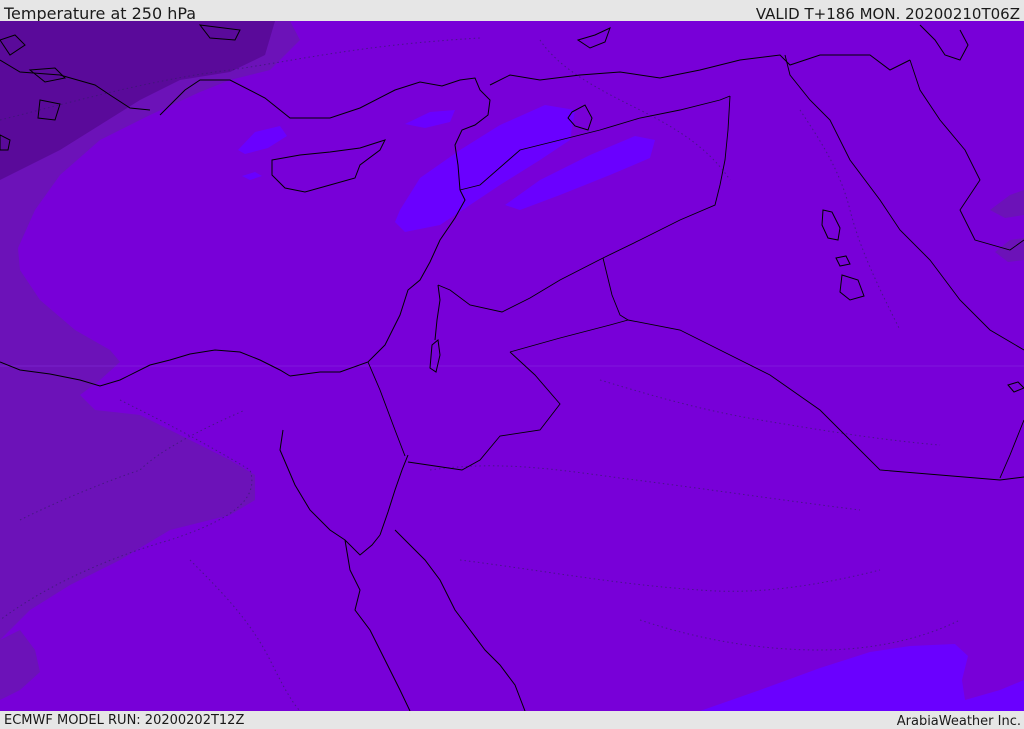 This screenshot has width=1024, height=729. I want to click on model-run-label: ECMWF MODEL RUN: 20200202T12Z, so click(124, 720).